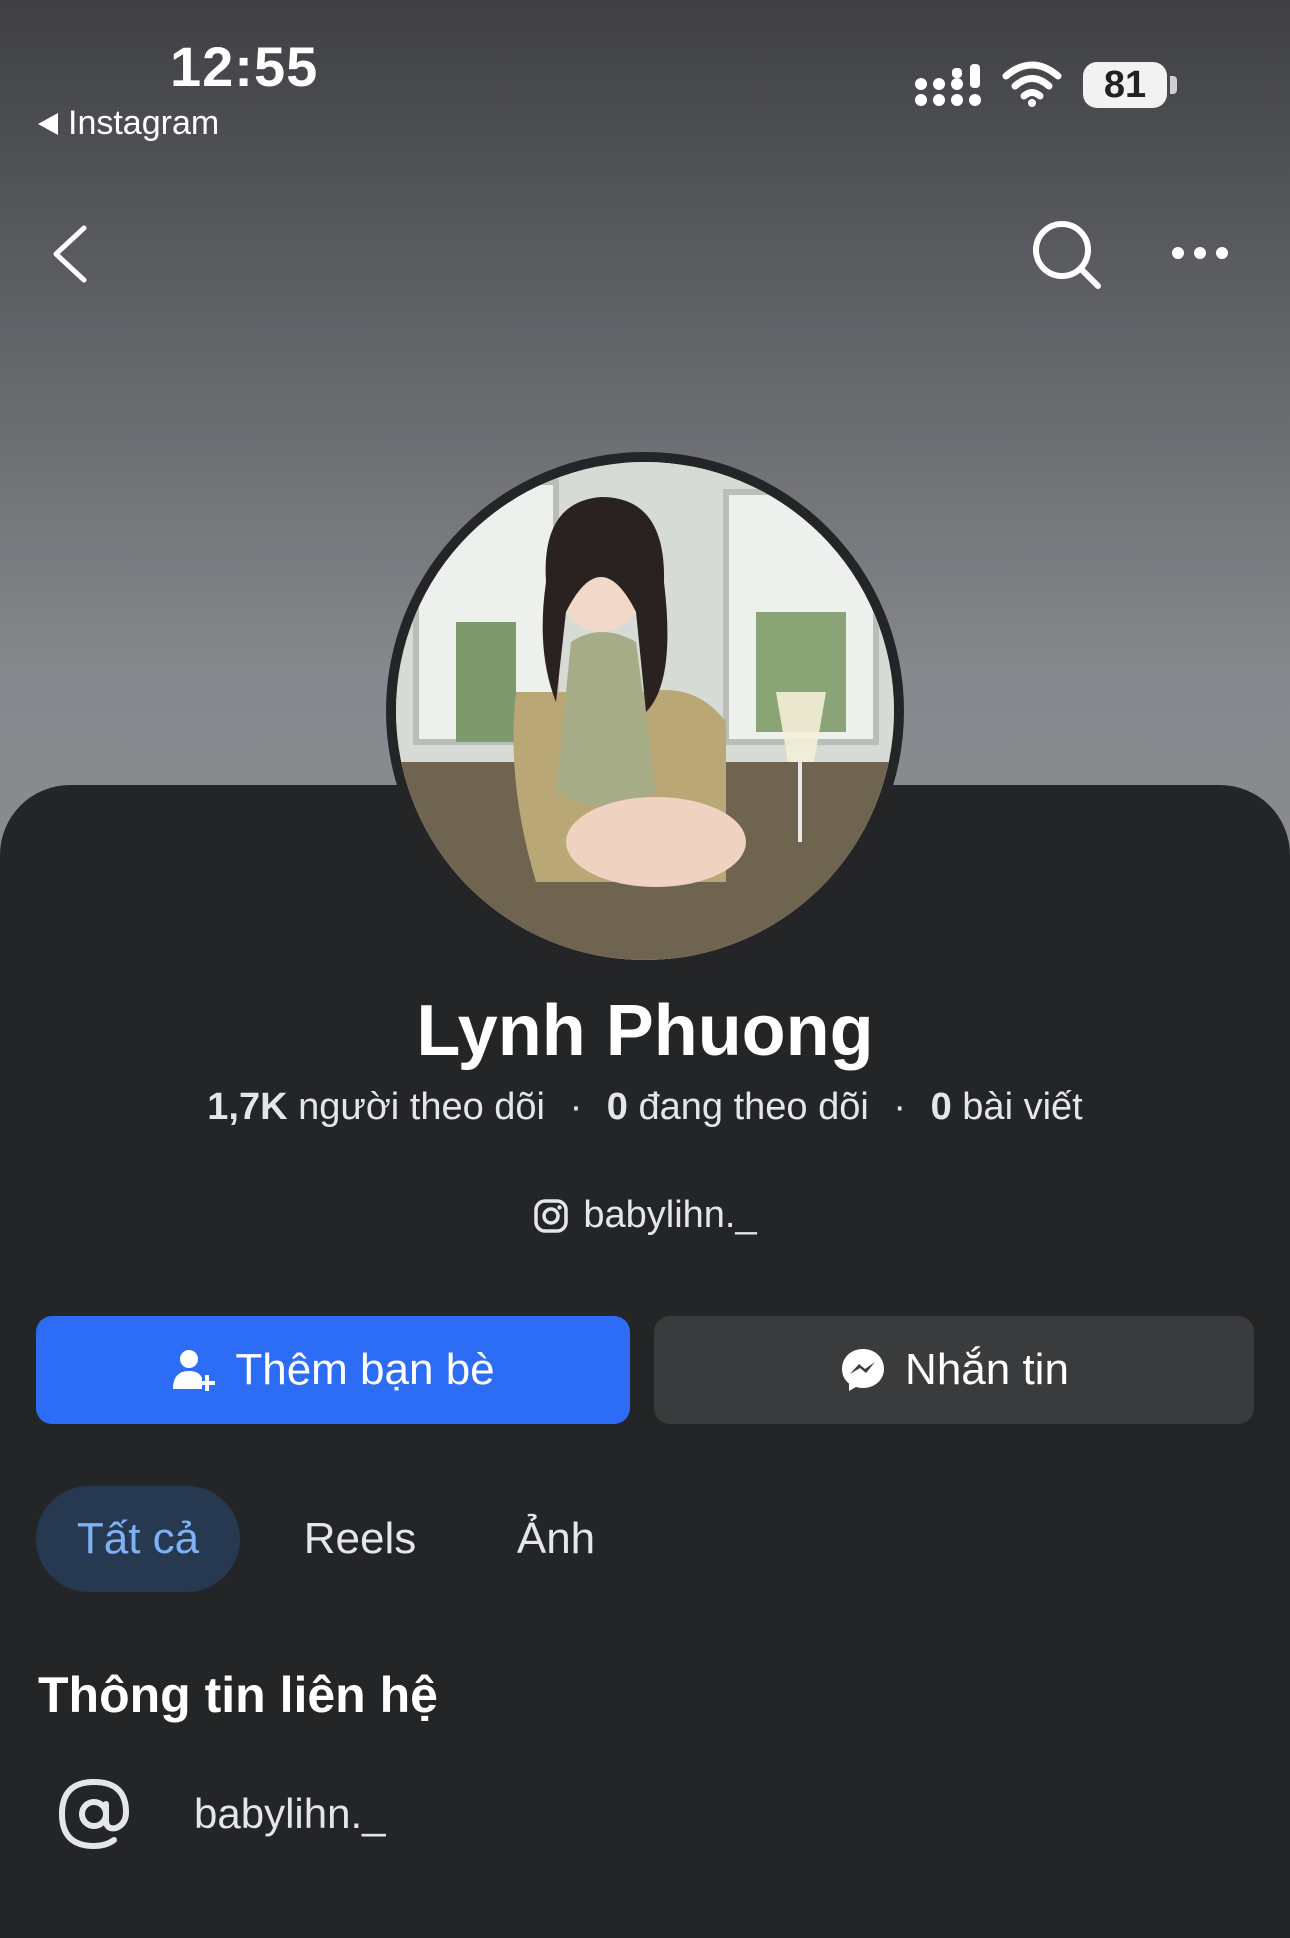 This screenshot has width=1290, height=1938. Describe the element at coordinates (244, 66) in the screenshot. I see `status-time: 12:55` at that location.